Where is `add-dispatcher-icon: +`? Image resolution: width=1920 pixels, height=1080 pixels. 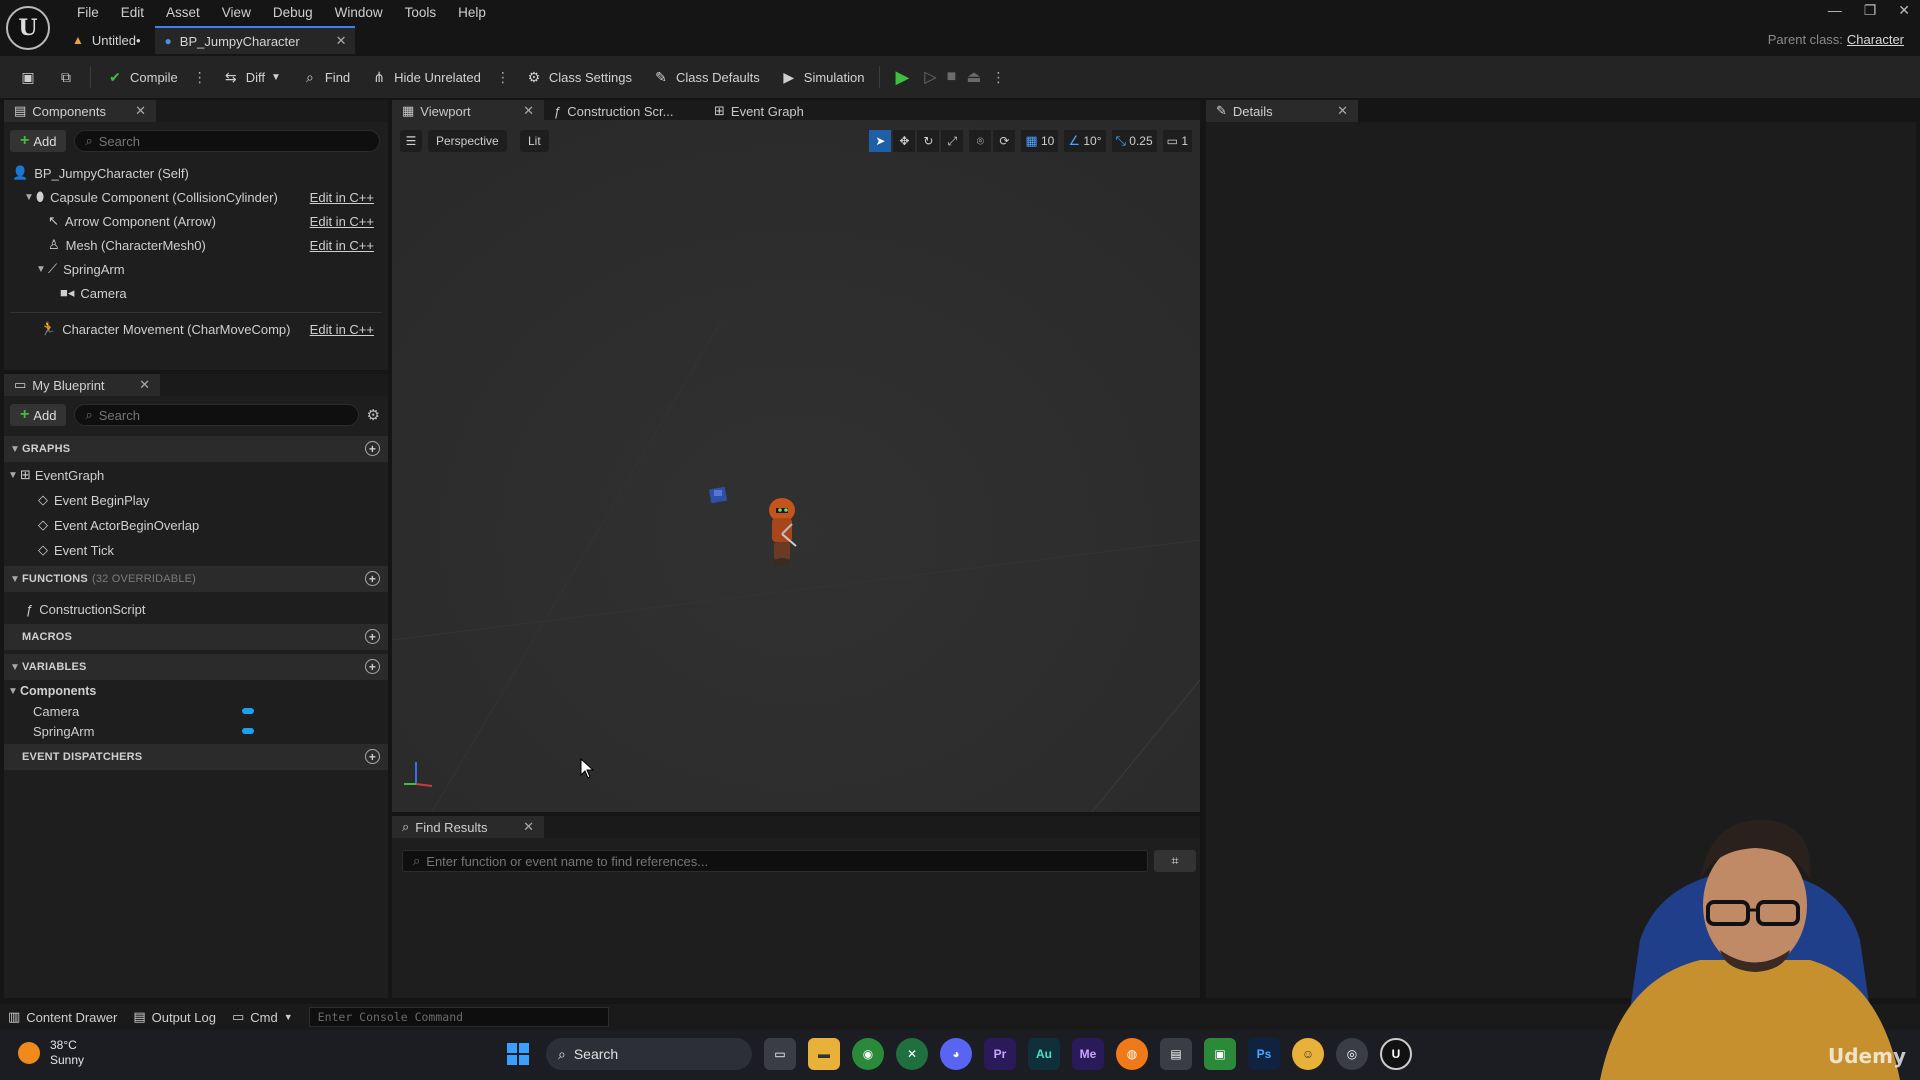
add-dispatcher-icon: + is located at coordinates (372, 756).